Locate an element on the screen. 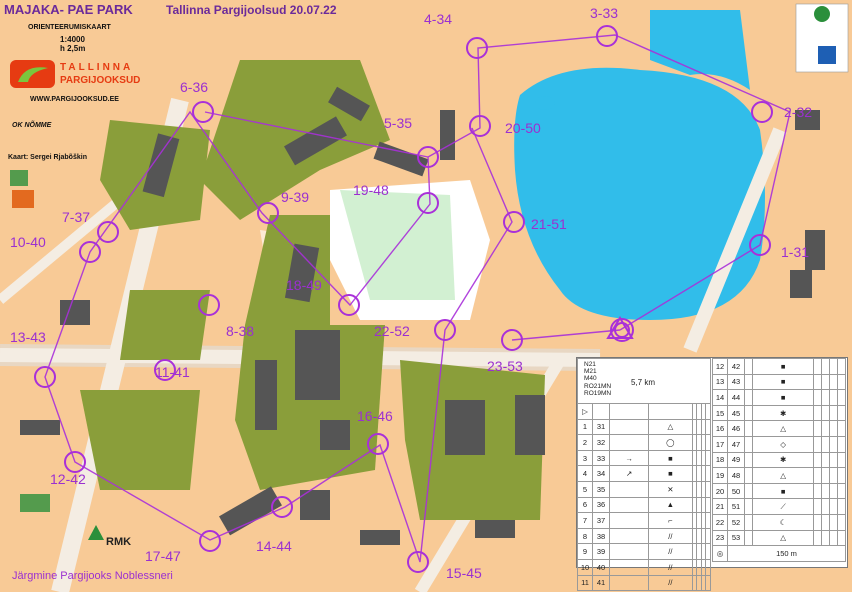  control-label: 12-42 is located at coordinates (68, 479).